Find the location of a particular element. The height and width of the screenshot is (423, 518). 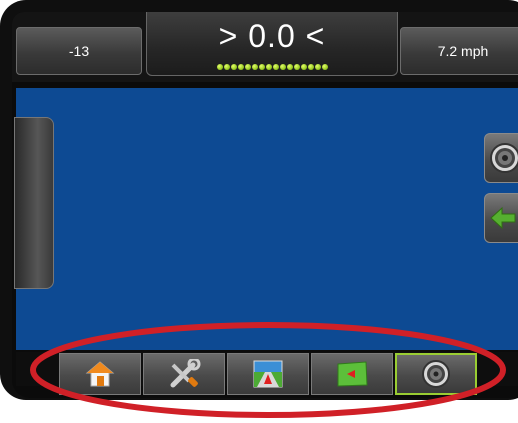

home-icon is located at coordinates (100, 374).